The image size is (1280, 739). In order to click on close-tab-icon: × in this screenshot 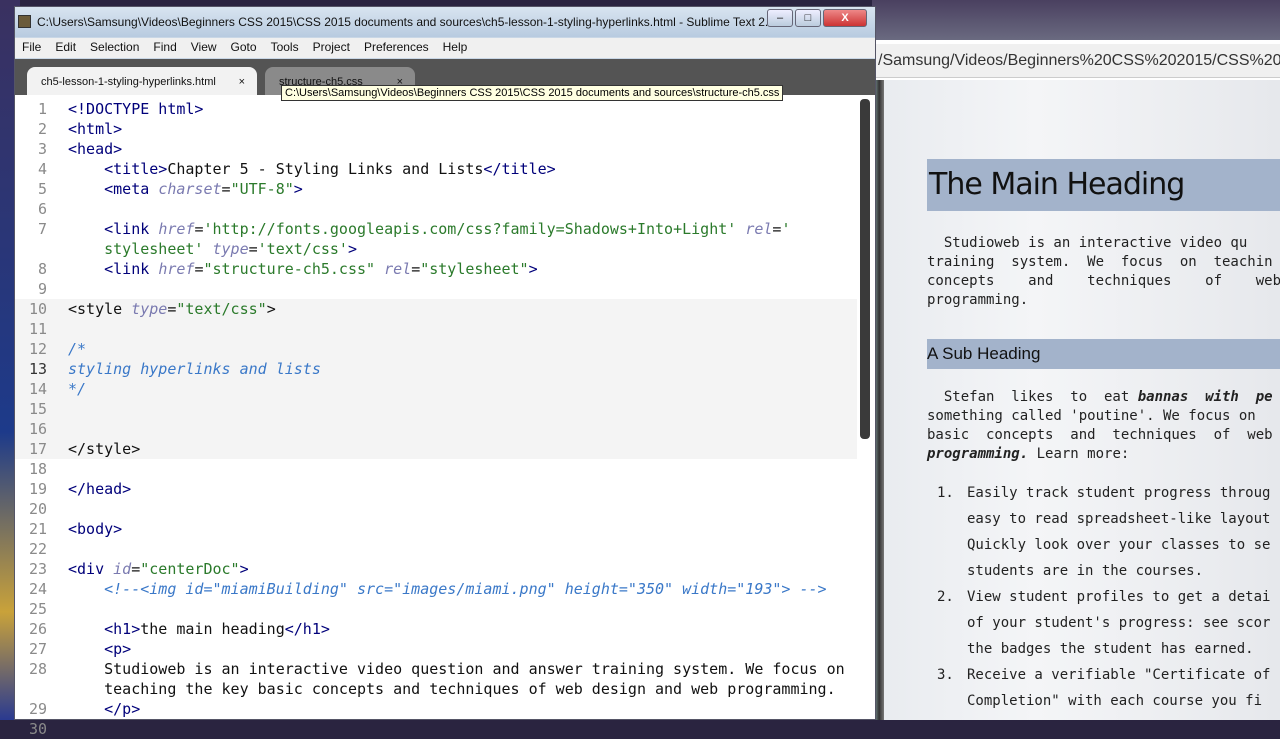, I will do `click(242, 82)`.